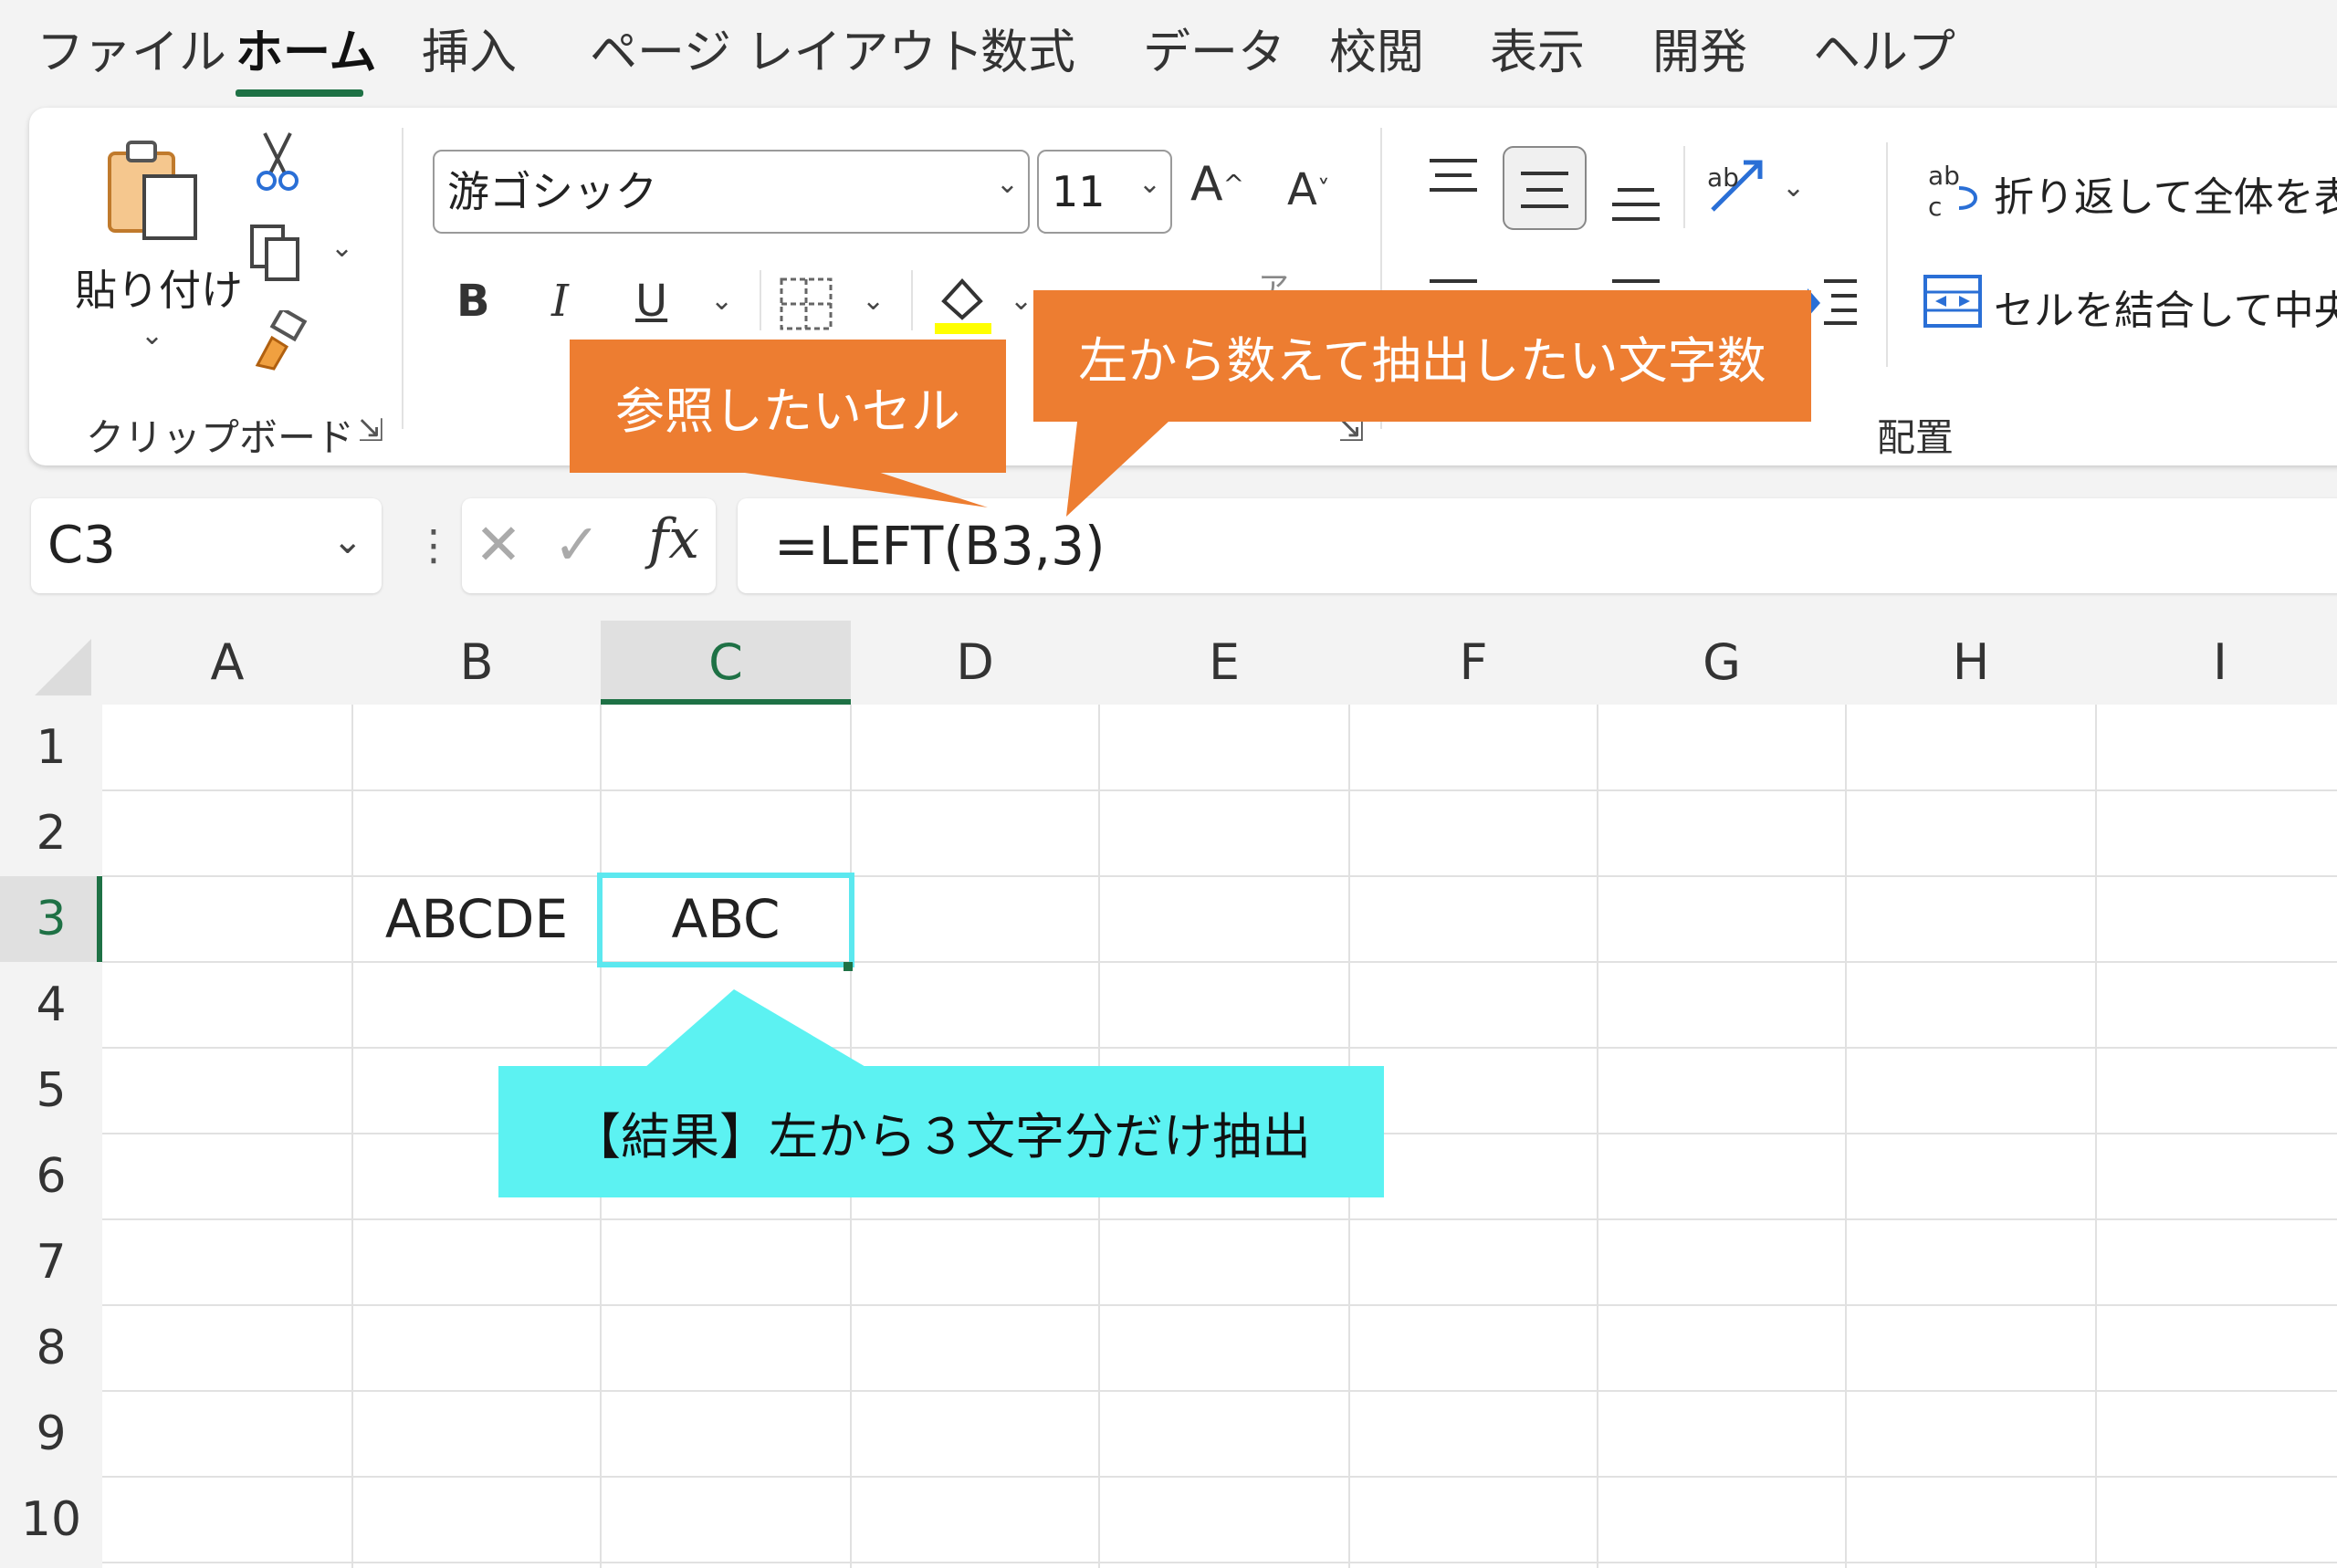  What do you see at coordinates (906, 745) in the screenshot?
I see `callout-pointers` at bounding box center [906, 745].